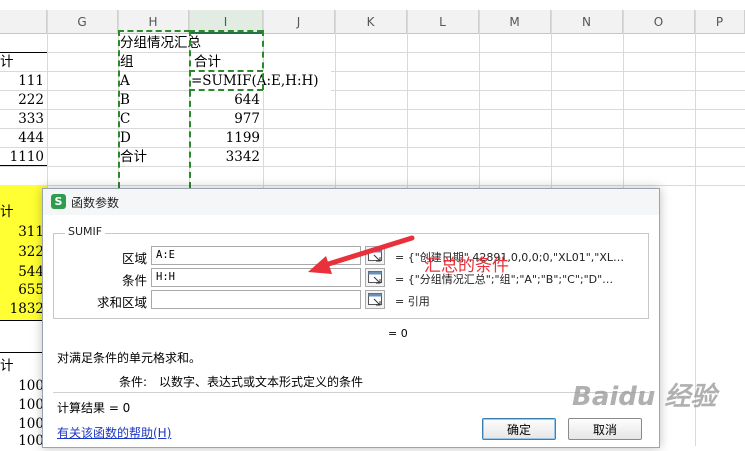 The width and height of the screenshot is (745, 451). I want to click on baidu-watermark: Baidu 经验, so click(644, 397).